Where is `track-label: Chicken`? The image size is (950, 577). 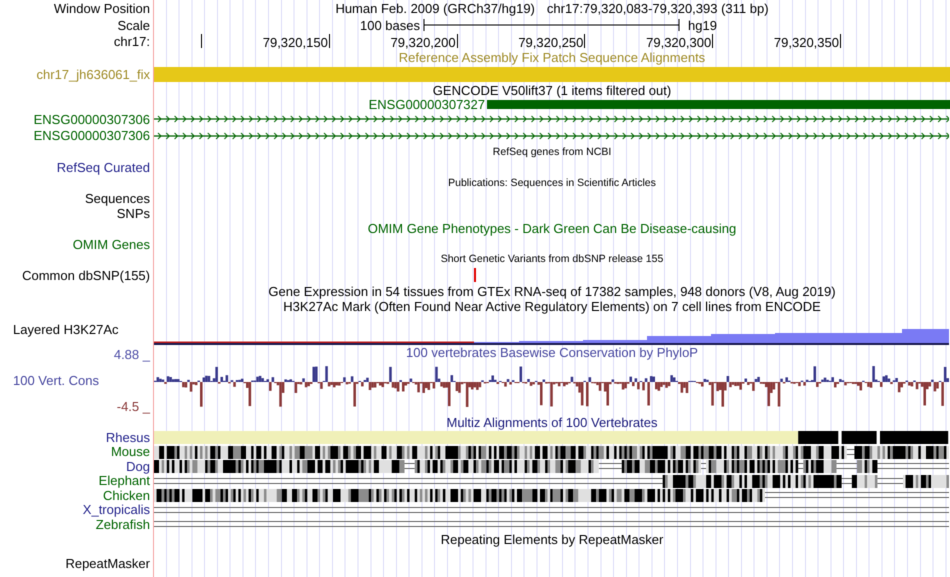 track-label: Chicken is located at coordinates (126, 495).